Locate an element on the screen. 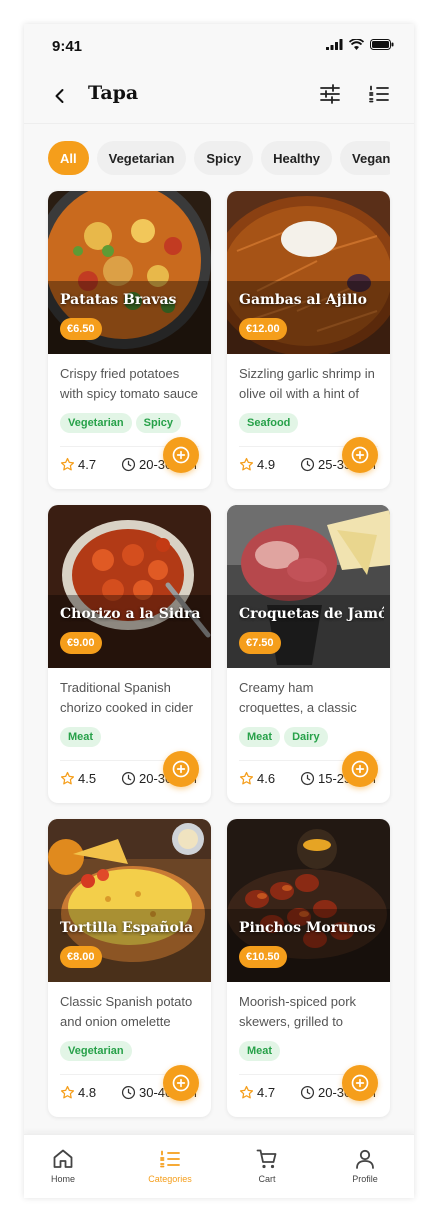 The width and height of the screenshot is (438, 1208). nav-cart: Cart is located at coordinates (267, 1165).